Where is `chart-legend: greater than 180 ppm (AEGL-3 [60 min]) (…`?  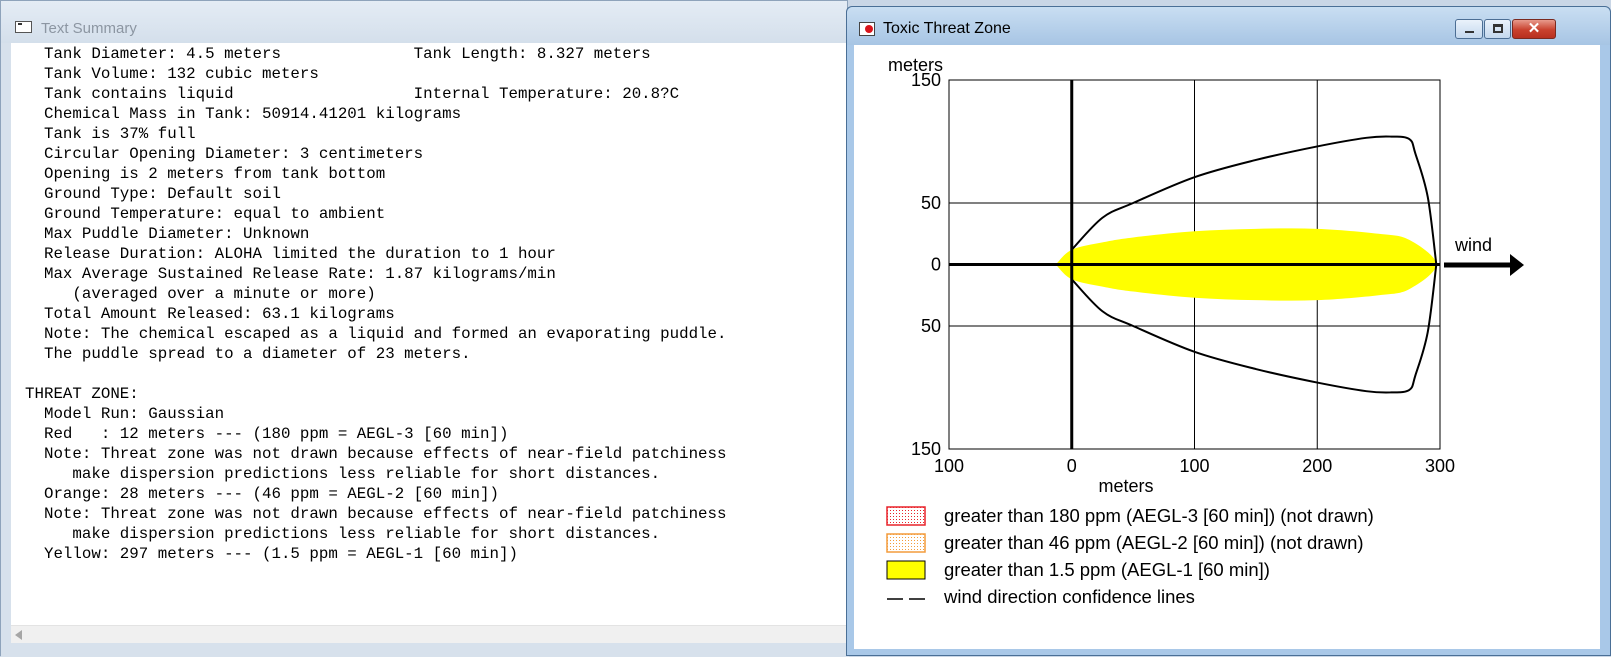 chart-legend: greater than 180 ppm (AEGL-3 [60 min]) (… is located at coordinates (1130, 556).